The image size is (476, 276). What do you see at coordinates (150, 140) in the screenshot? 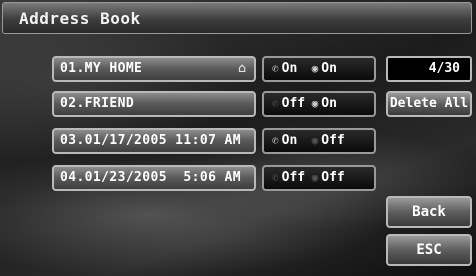
I see `entry-label: 03.01/17/2005 11:07 AM` at bounding box center [150, 140].